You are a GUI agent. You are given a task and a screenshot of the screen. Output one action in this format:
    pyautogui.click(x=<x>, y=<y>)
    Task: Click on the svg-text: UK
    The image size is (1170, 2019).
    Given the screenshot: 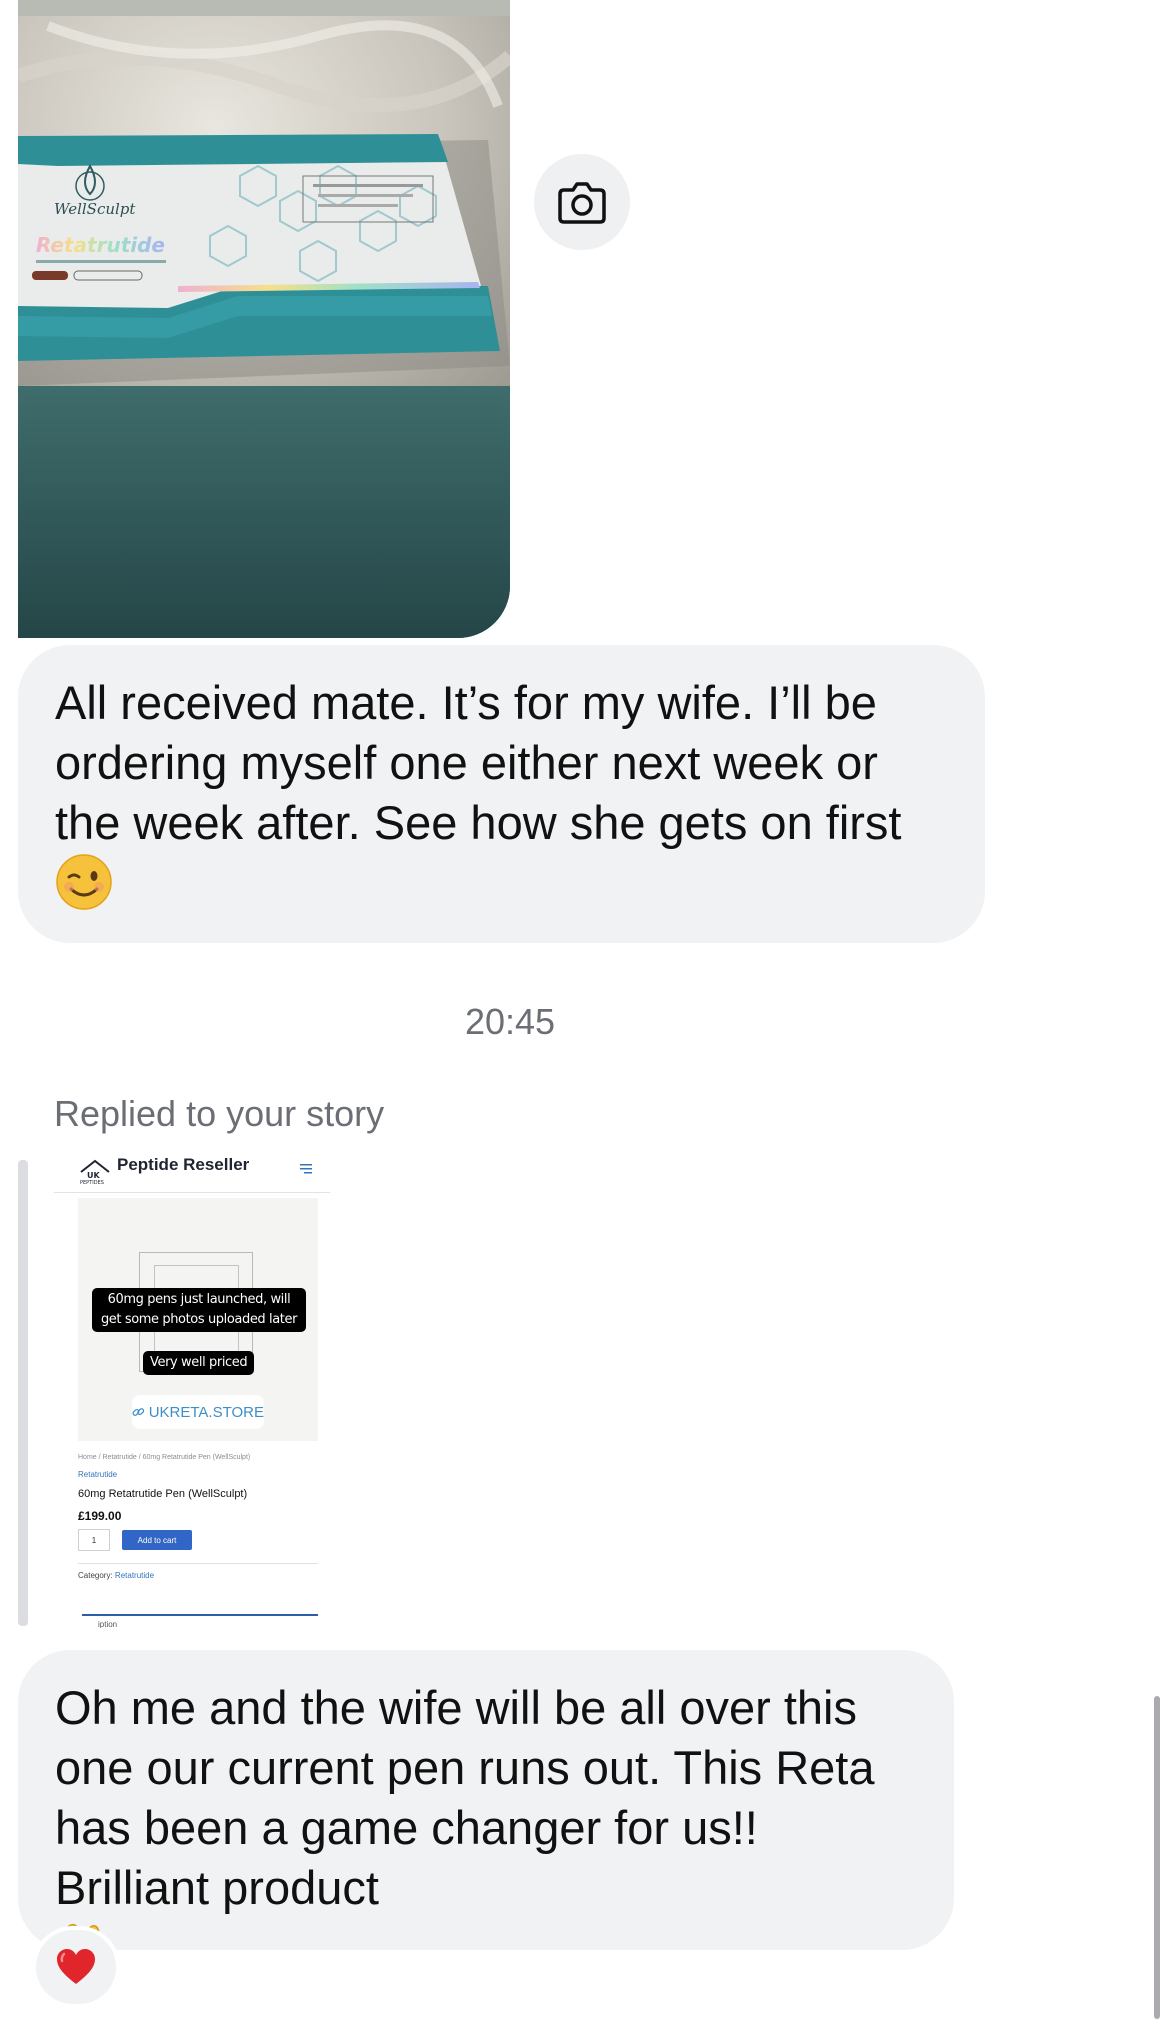 What is the action you would take?
    pyautogui.click(x=93, y=1175)
    